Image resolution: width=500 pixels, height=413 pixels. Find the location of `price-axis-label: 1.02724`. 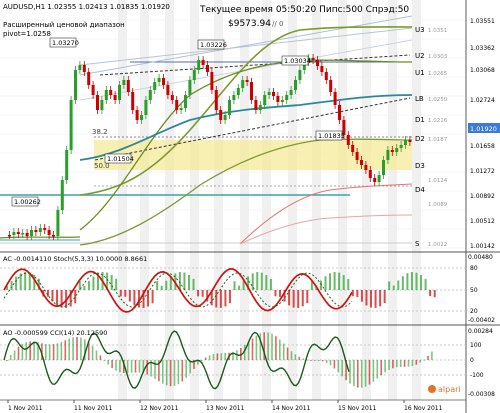

price-axis-label: 1.02724 is located at coordinates (482, 100).